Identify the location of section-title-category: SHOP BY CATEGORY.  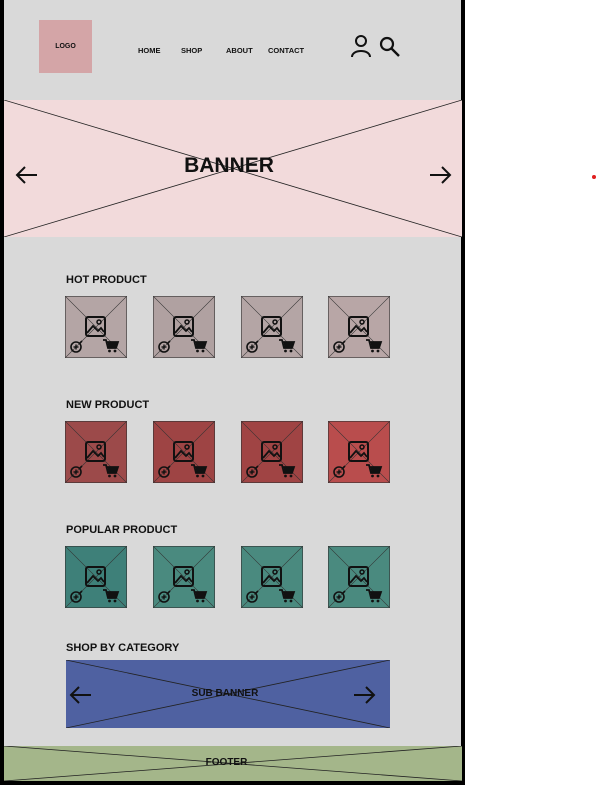
(123, 648).